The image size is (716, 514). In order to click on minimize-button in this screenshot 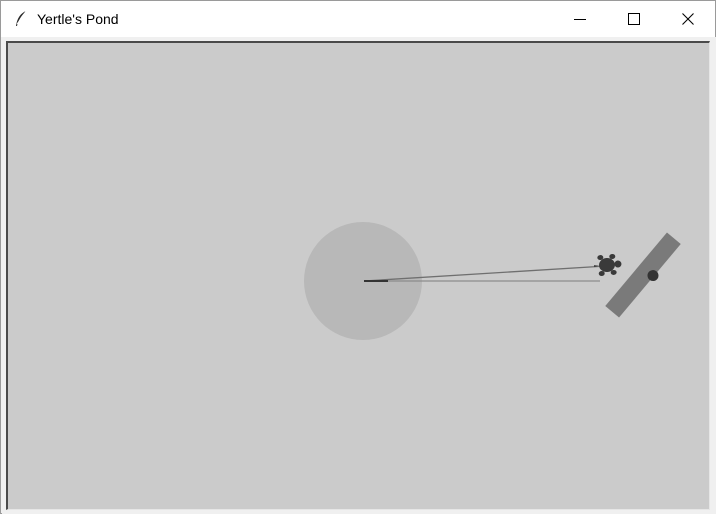, I will do `click(580, 19)`.